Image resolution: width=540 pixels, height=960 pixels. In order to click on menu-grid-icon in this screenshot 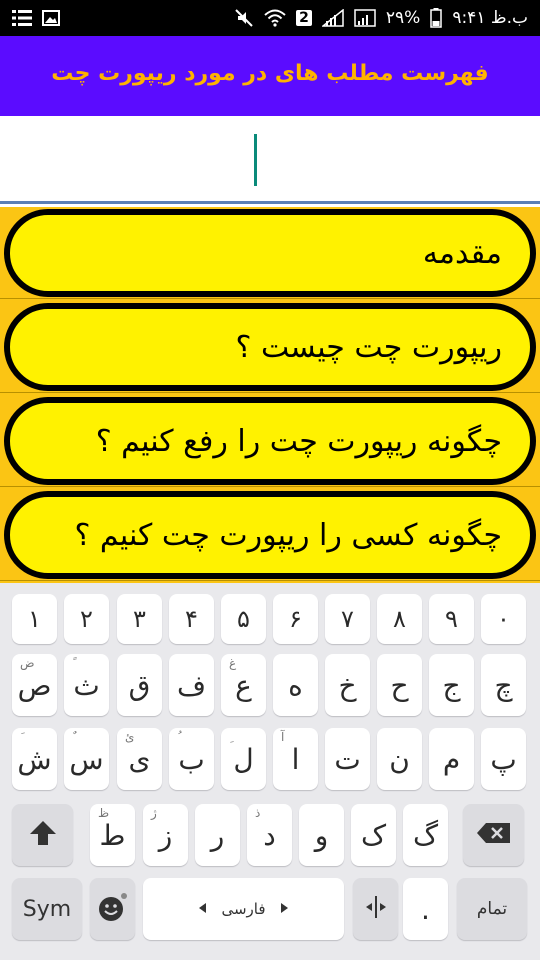, I will do `click(22, 18)`.